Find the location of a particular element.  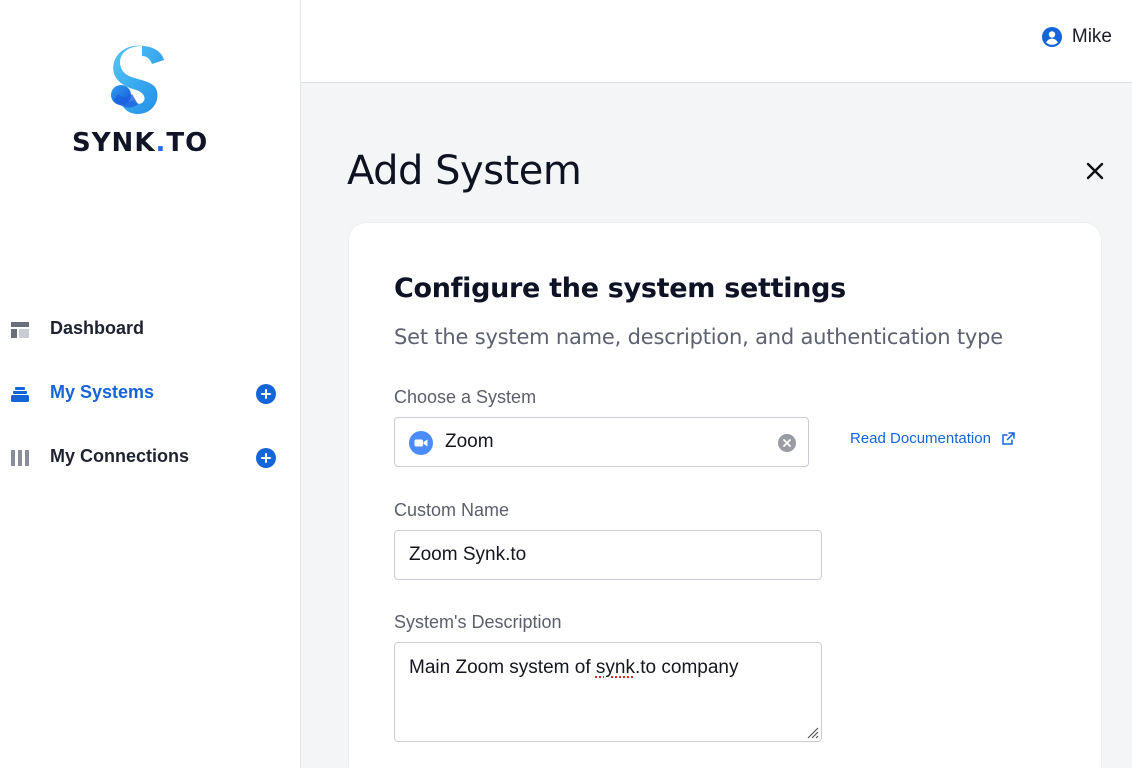

custom-name-input: Zoom Synk.to is located at coordinates (608, 555).